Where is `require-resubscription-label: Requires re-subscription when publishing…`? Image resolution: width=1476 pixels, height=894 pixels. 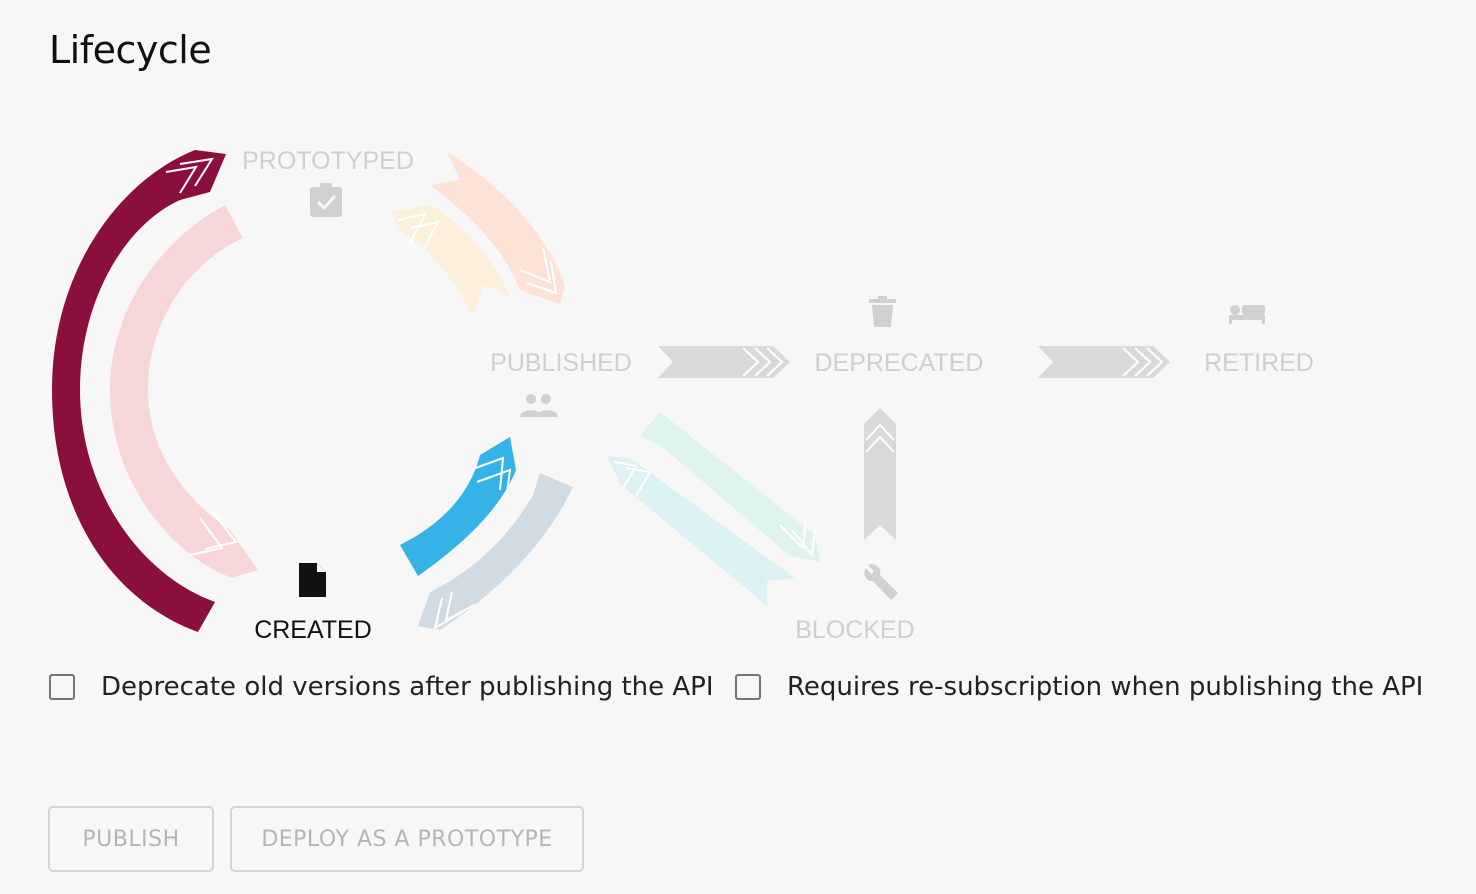 require-resubscription-label: Requires re-subscription when publishing… is located at coordinates (1105, 687).